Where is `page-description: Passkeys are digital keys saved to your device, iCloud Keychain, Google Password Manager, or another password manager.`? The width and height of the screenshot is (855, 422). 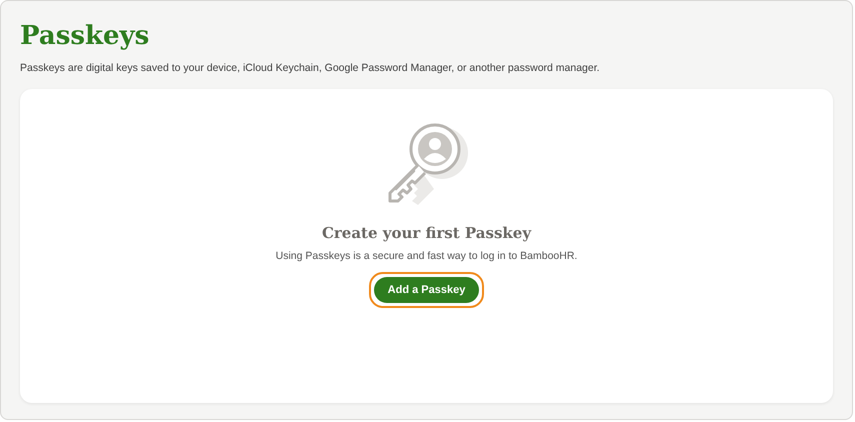
page-description: Passkeys are digital keys saved to your device, iCloud Keychain, Google Password Manager, or another password manager. is located at coordinates (310, 68).